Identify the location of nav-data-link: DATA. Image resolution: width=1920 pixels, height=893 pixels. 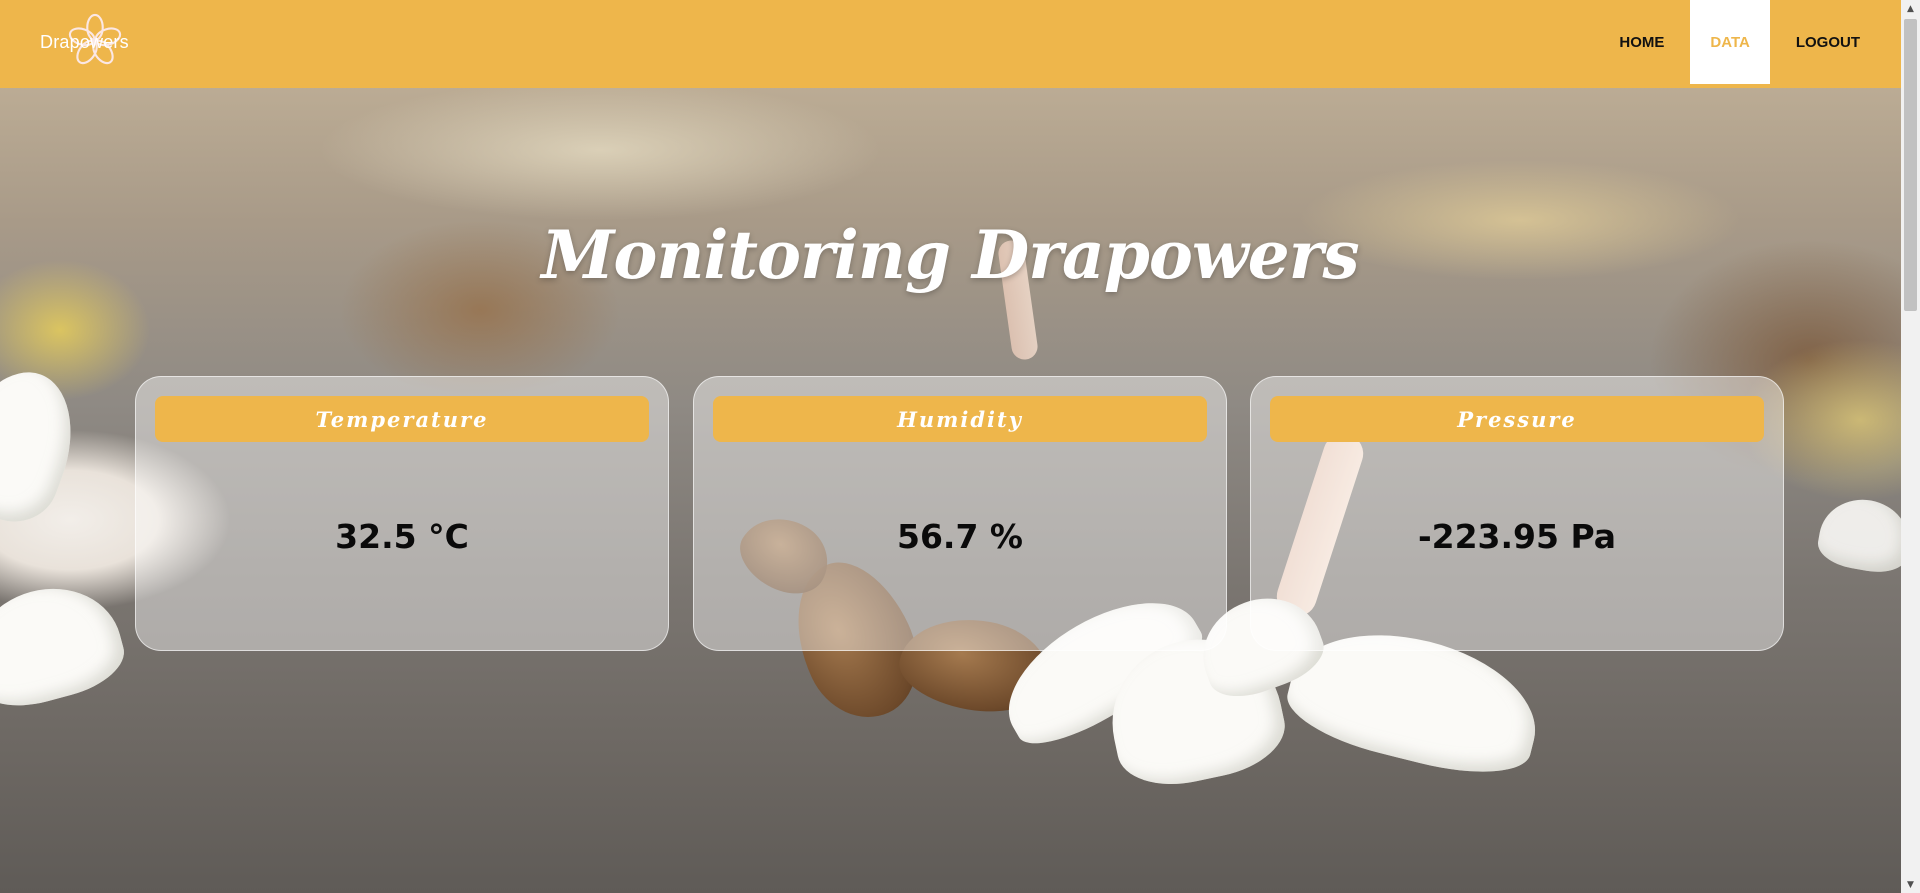
(1730, 42).